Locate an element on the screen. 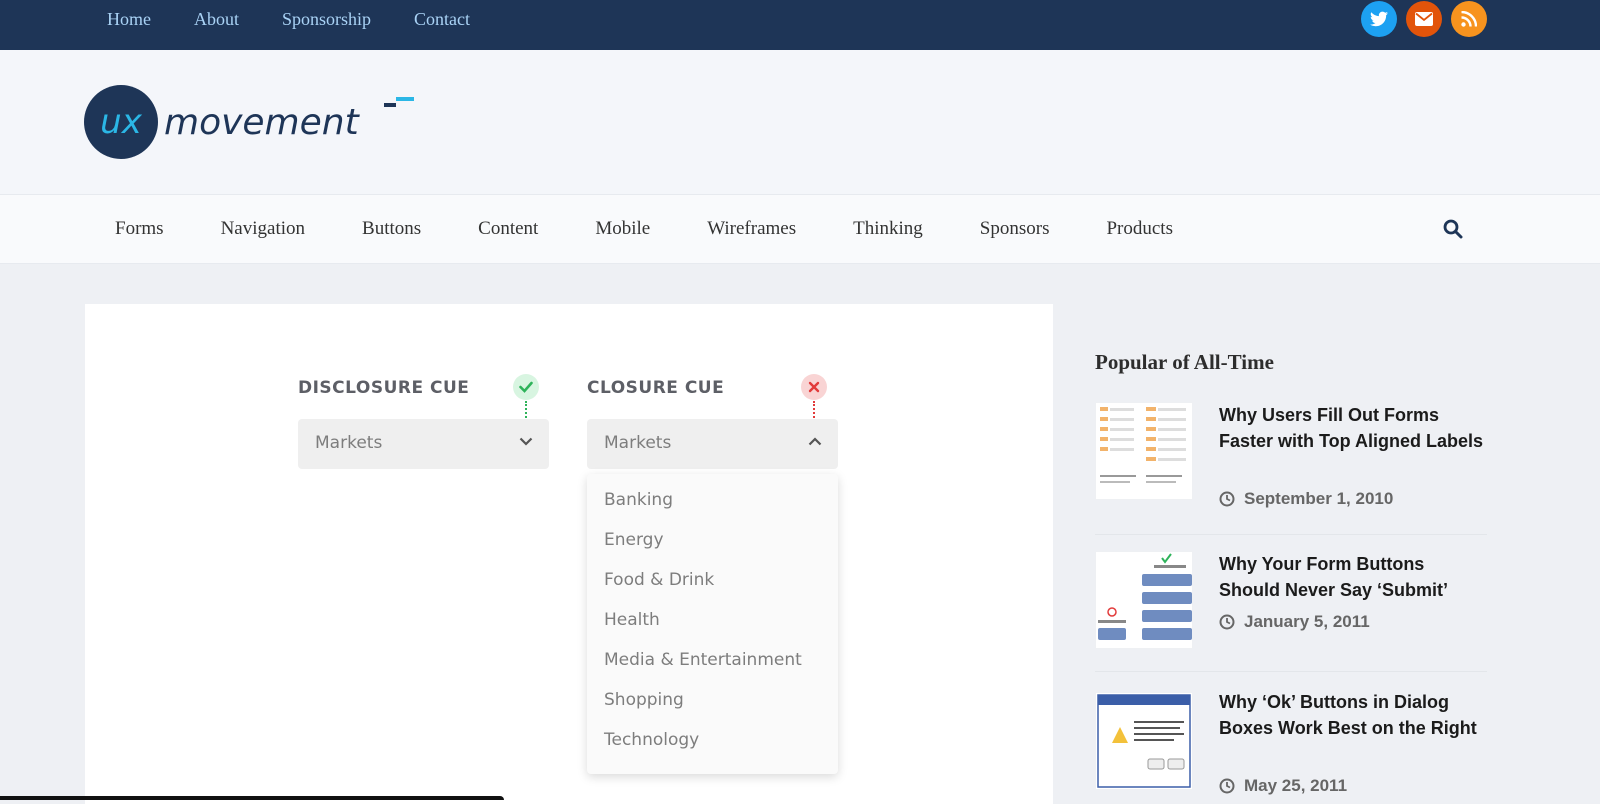  envelope-icon is located at coordinates (1424, 19).